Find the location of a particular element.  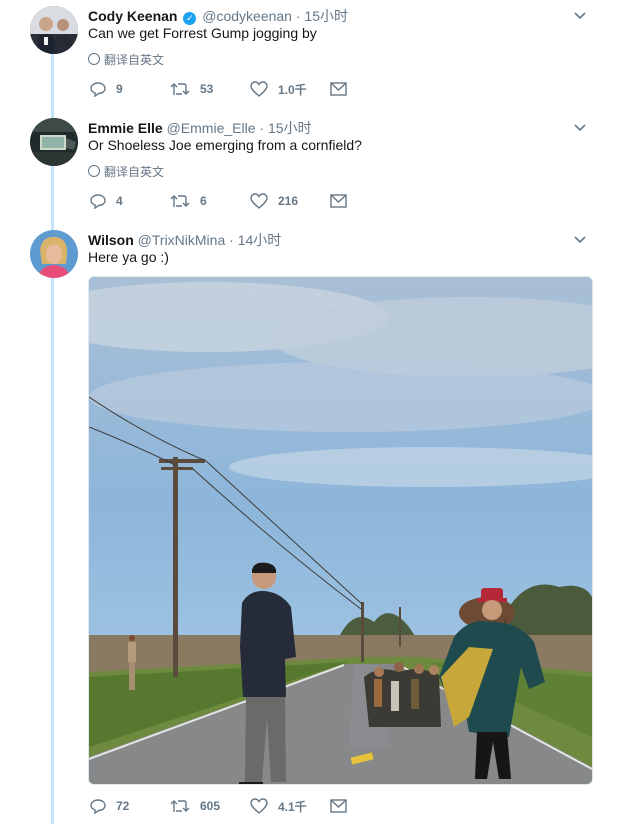

tweet-actions: 4 6 216 is located at coordinates (238, 201).